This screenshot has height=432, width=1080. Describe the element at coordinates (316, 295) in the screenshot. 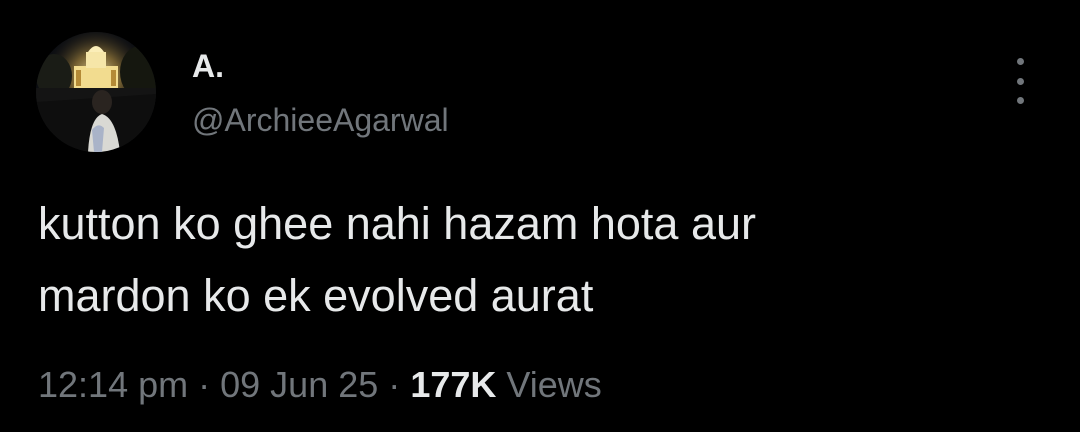

I see `tweet-text-line: mardon ko ek evolved aurat` at that location.